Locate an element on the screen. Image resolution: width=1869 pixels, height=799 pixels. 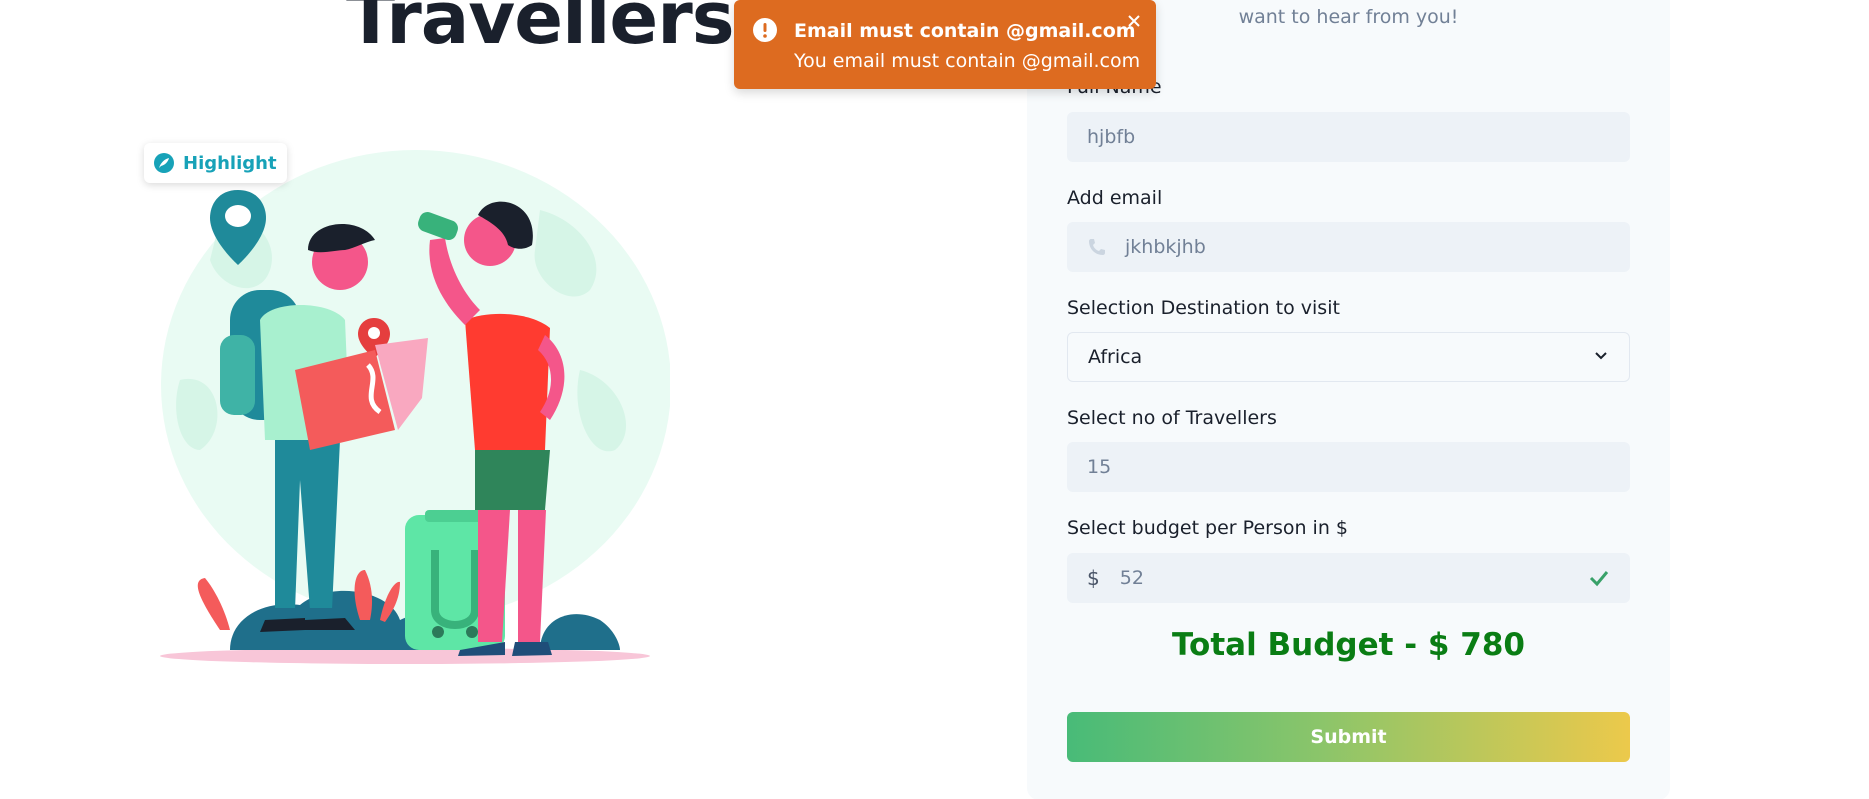
travellers-label: Select no of Travellers is located at coordinates (1172, 418).